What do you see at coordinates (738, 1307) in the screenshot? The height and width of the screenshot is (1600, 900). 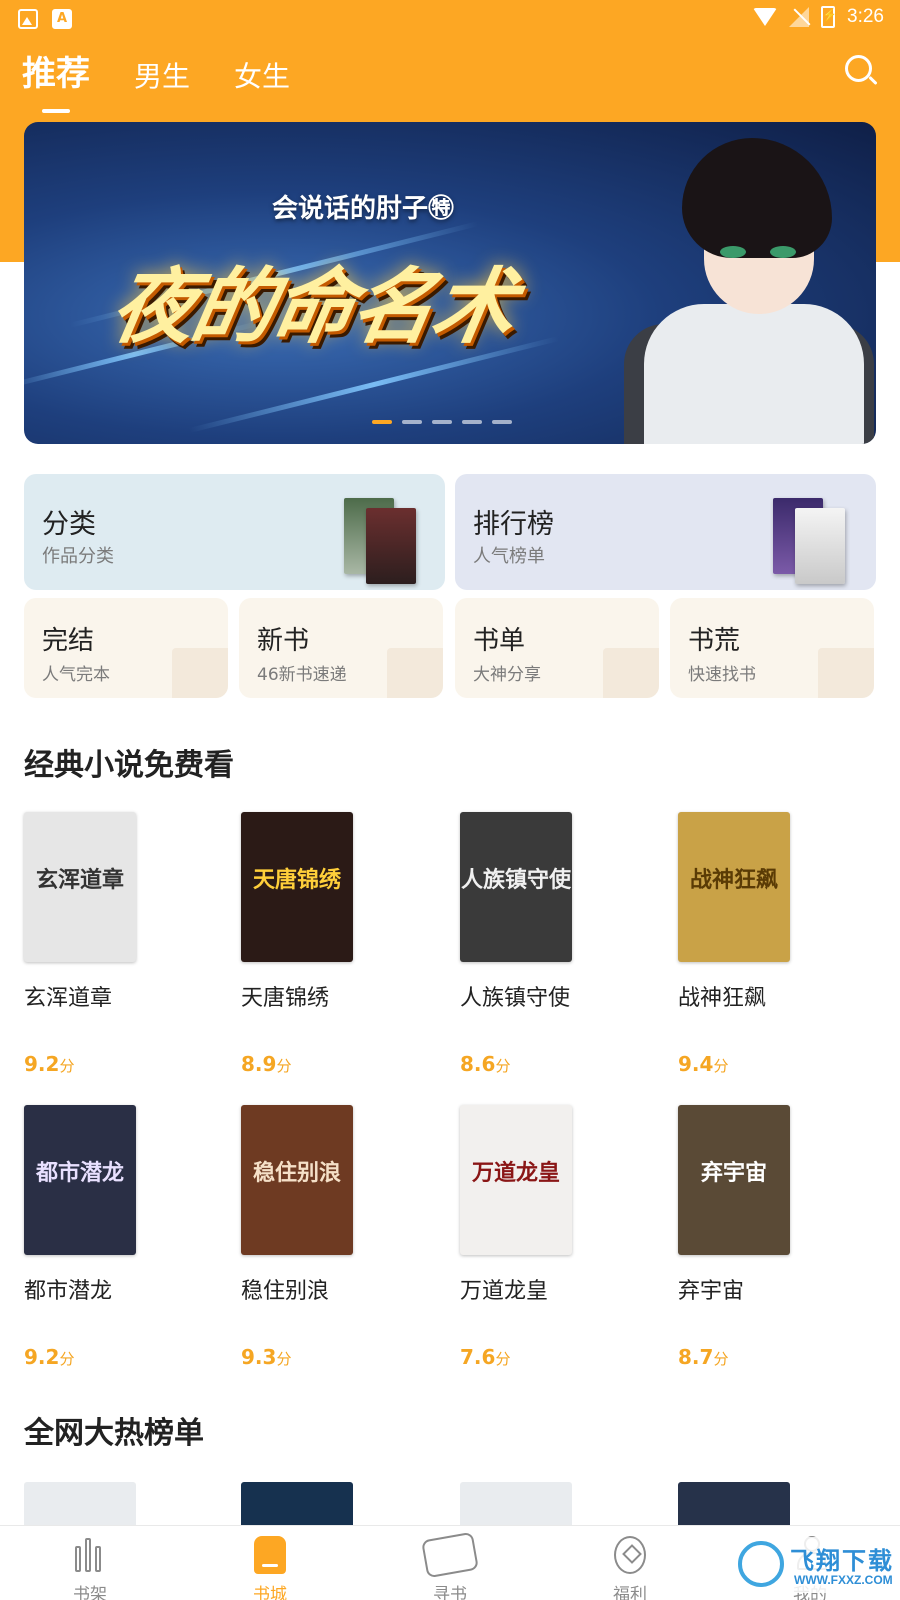 I see `book-title: 弃宇宙` at bounding box center [738, 1307].